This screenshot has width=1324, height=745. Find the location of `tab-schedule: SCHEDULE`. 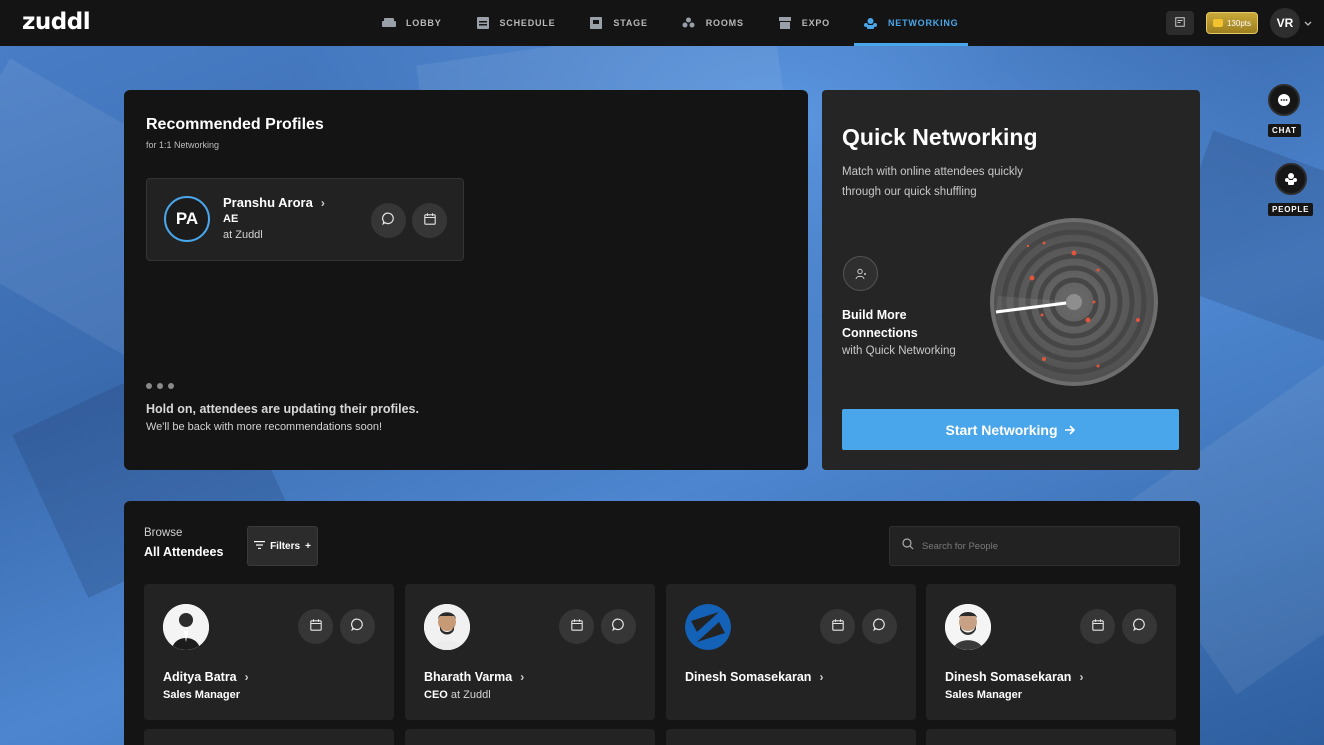

tab-schedule: SCHEDULE is located at coordinates (516, 23).